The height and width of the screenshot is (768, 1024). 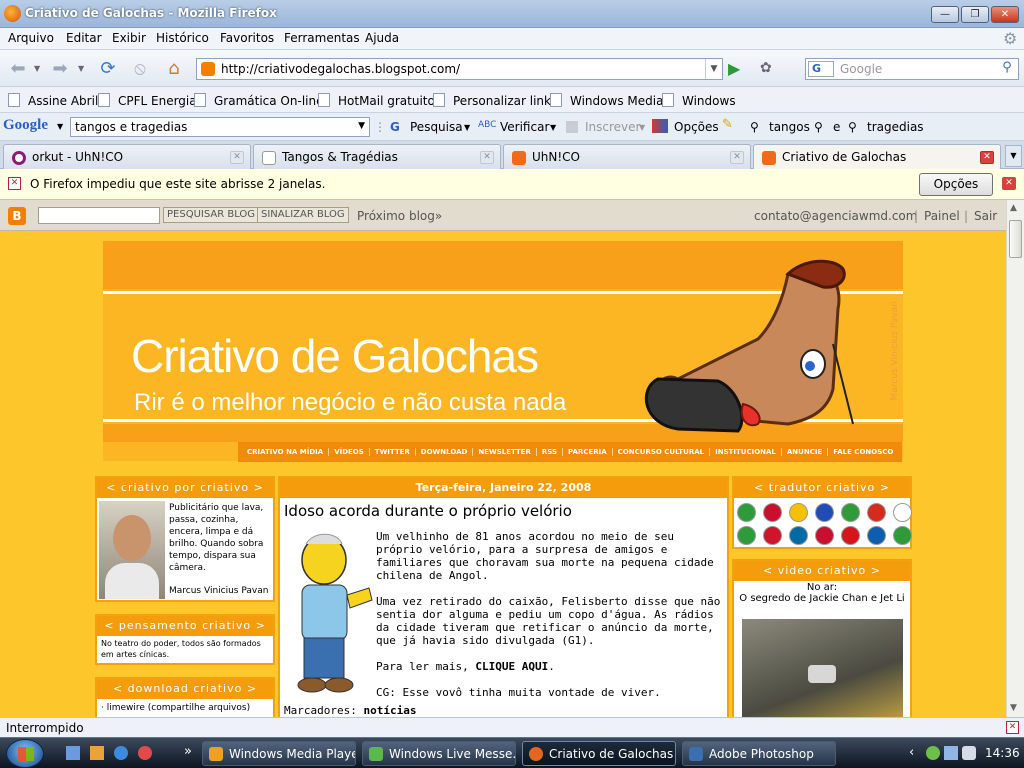 I want to click on start-button, so click(x=25, y=753).